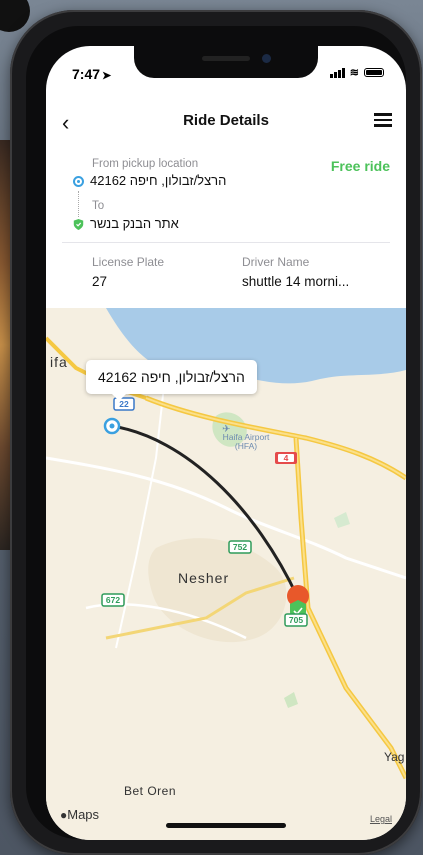  I want to click on notch, so click(226, 62).